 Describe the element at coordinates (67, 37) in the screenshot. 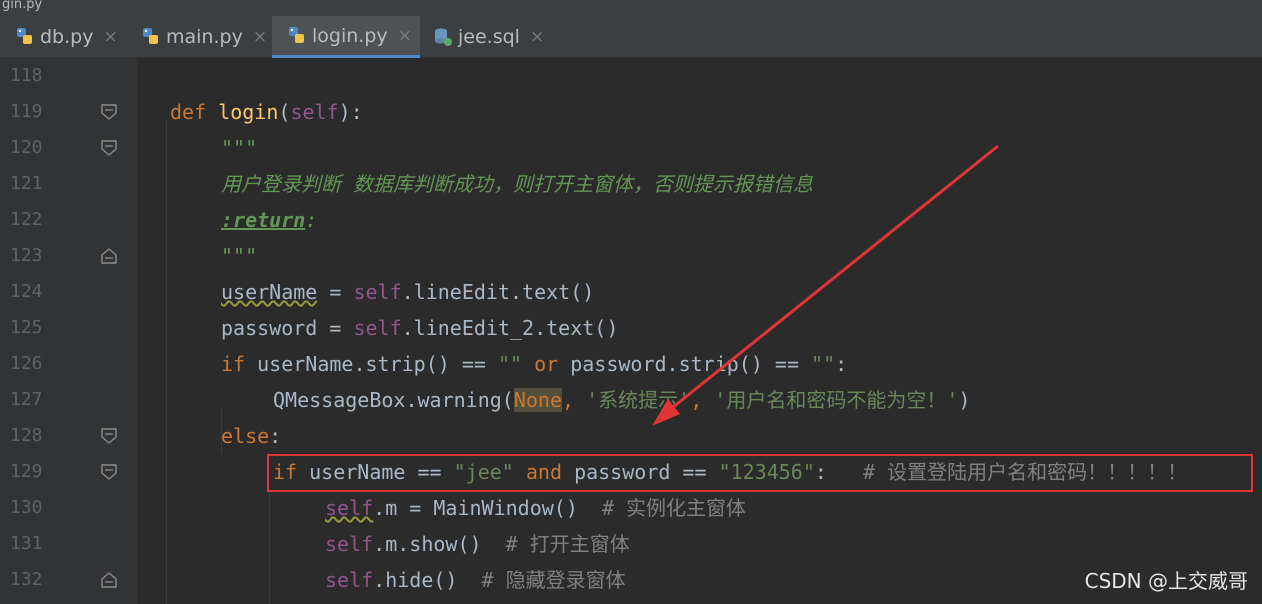

I see `tab-label: db.py` at that location.